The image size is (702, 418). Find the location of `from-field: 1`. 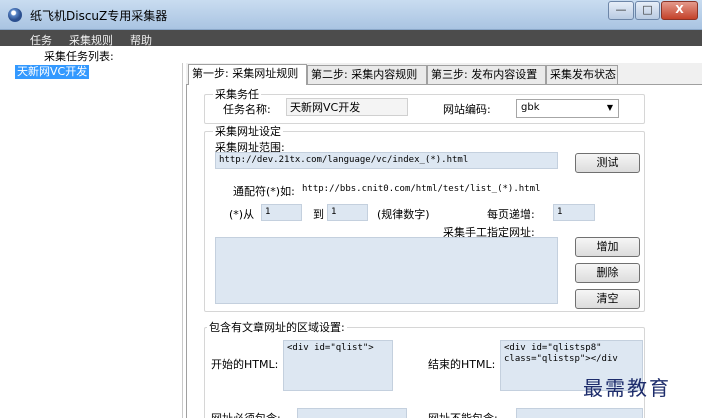

from-field: 1 is located at coordinates (281, 212).